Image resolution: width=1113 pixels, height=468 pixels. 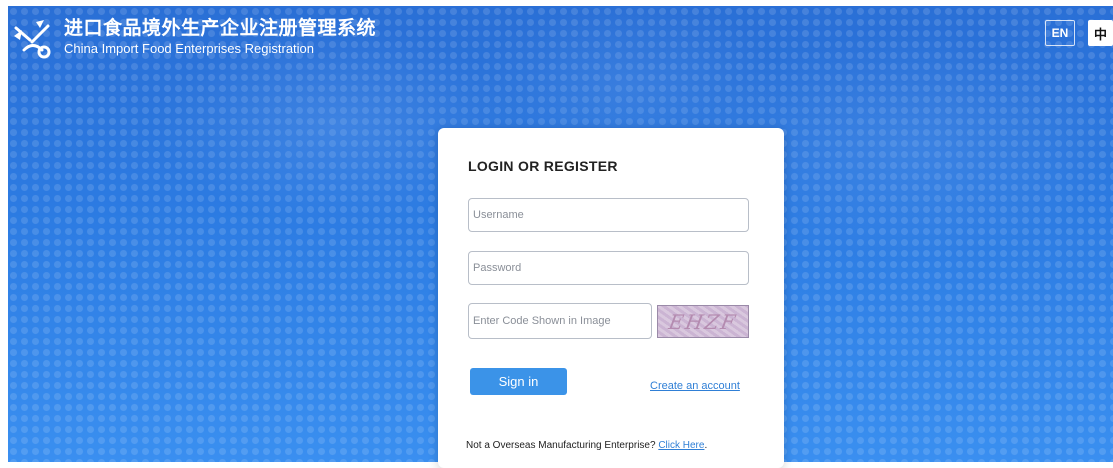 I want to click on sign-in-button: Sign in, so click(x=518, y=381).